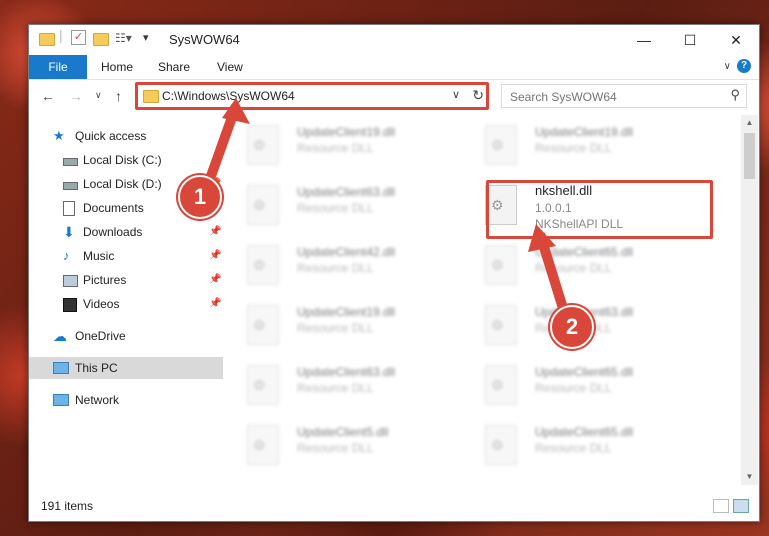  Describe the element at coordinates (200, 197) in the screenshot. I see `callout-badge-1: 1` at that location.